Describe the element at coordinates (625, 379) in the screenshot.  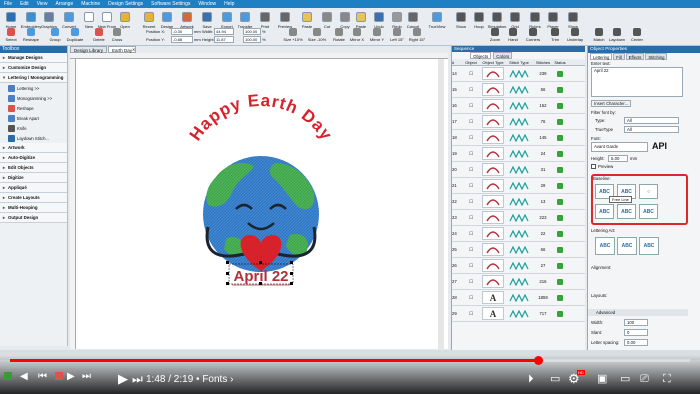
I see `theater-icon: ▭` at that location.